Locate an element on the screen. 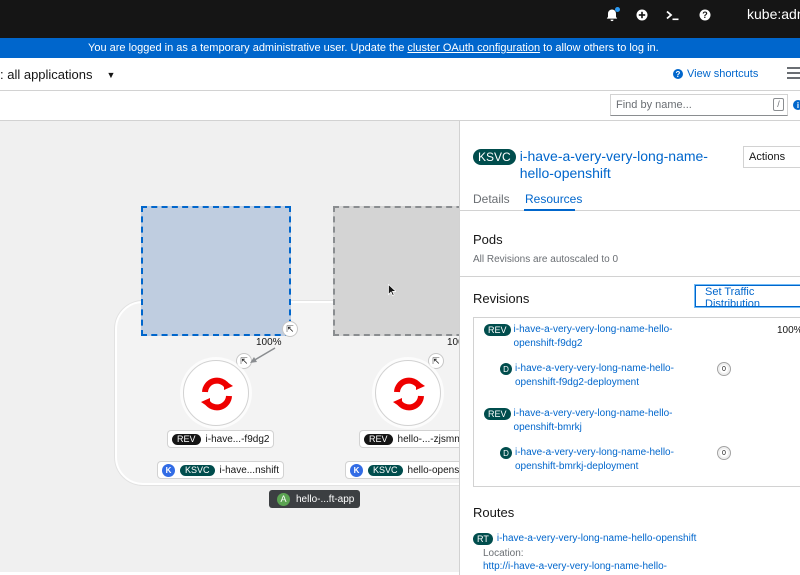  find-by-name-input is located at coordinates (699, 105).